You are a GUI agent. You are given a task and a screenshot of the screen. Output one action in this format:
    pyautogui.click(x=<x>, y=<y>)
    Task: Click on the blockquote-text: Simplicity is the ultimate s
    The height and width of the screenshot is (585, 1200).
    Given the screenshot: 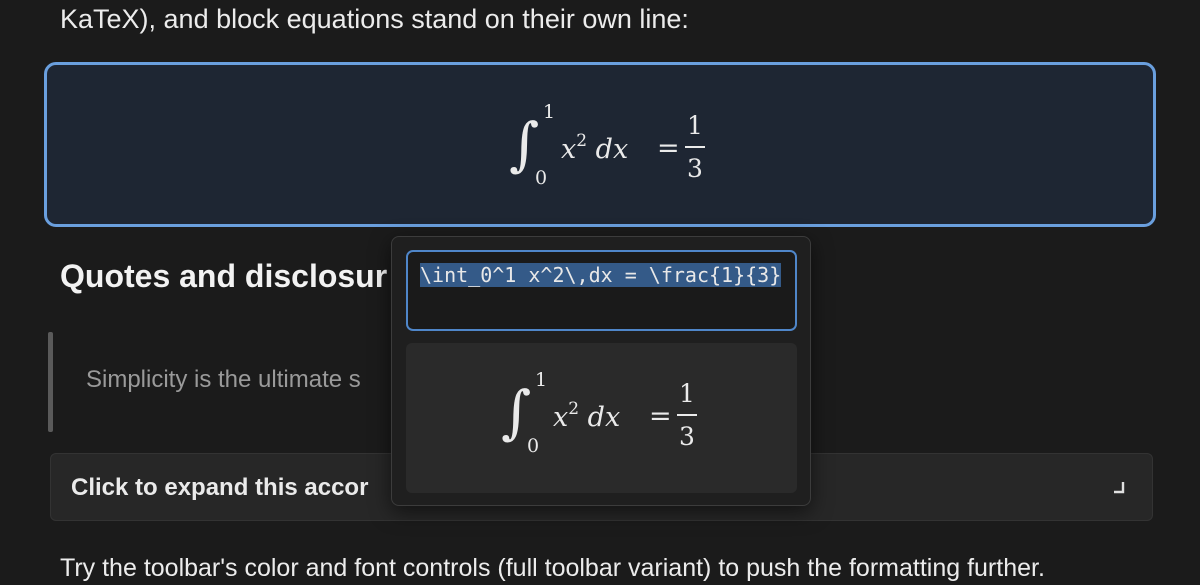 What is the action you would take?
    pyautogui.click(x=223, y=379)
    